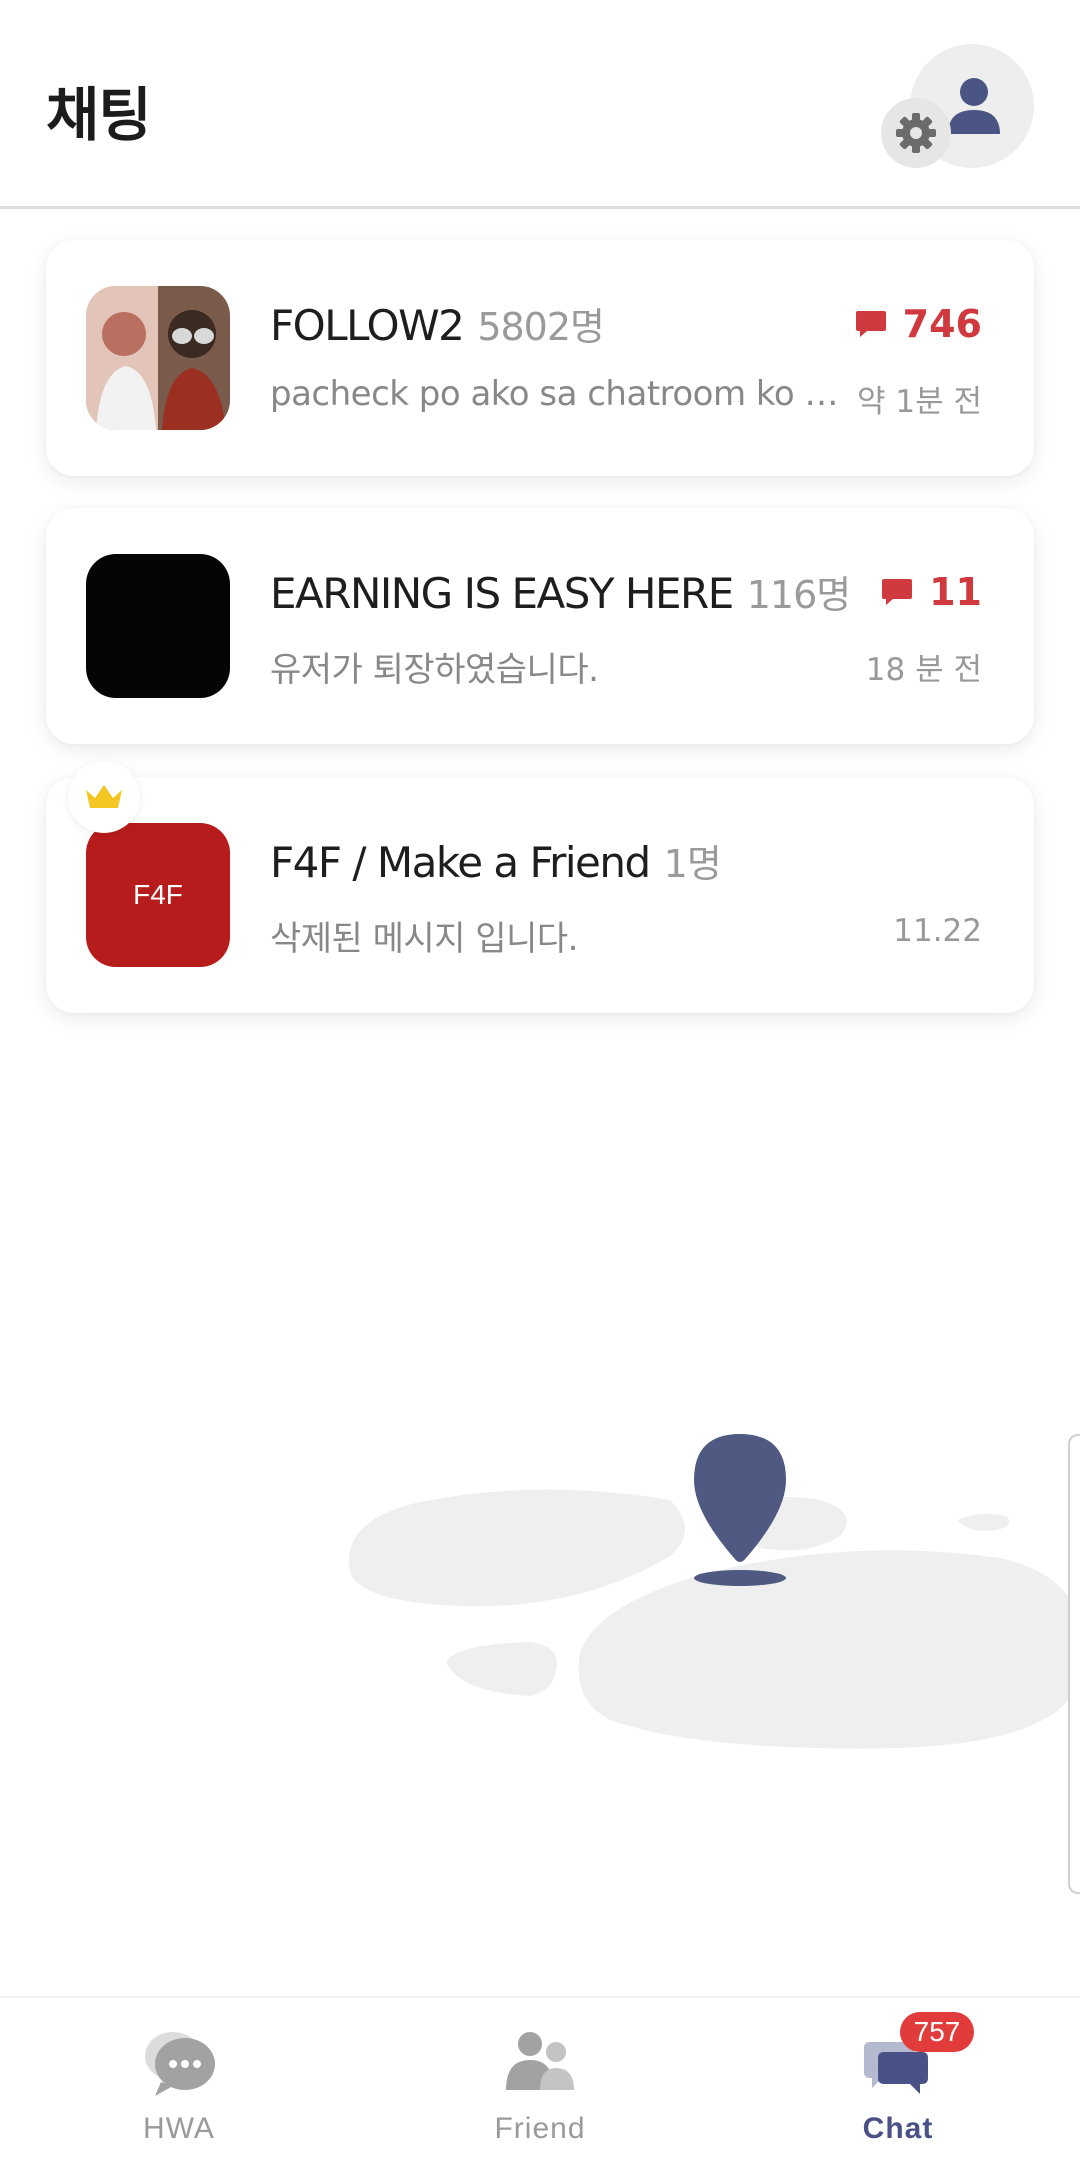 The image size is (1080, 2160). I want to click on unread-count: 746, so click(942, 324).